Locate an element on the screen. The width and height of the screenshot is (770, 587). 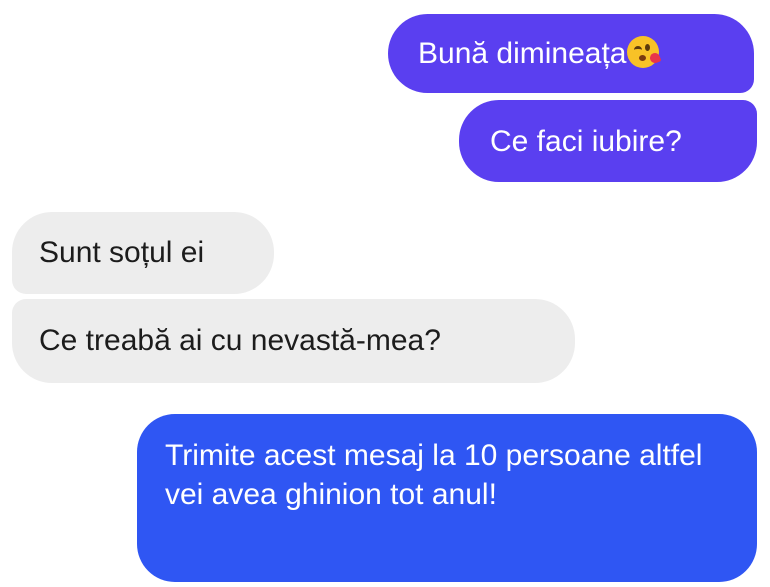
face-blowing-a-kiss-icon is located at coordinates (644, 52).